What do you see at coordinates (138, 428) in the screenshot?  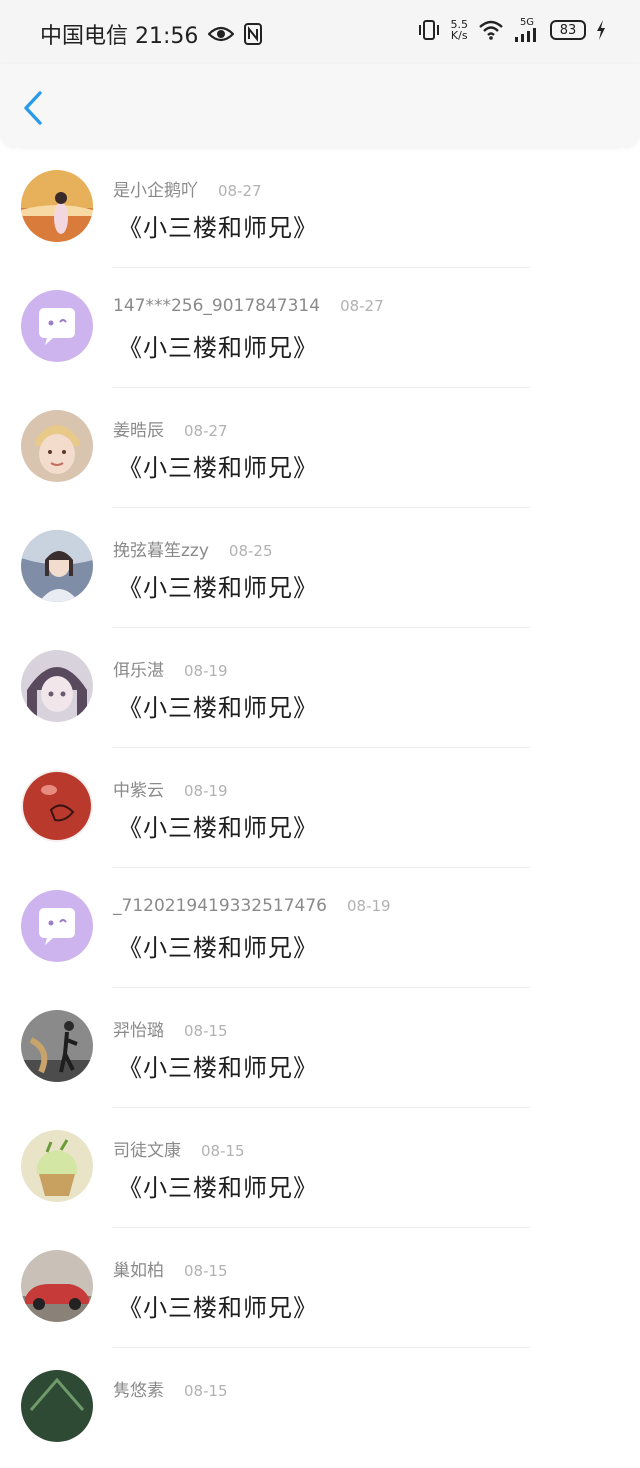 I see `user-name: 姜晧辰` at bounding box center [138, 428].